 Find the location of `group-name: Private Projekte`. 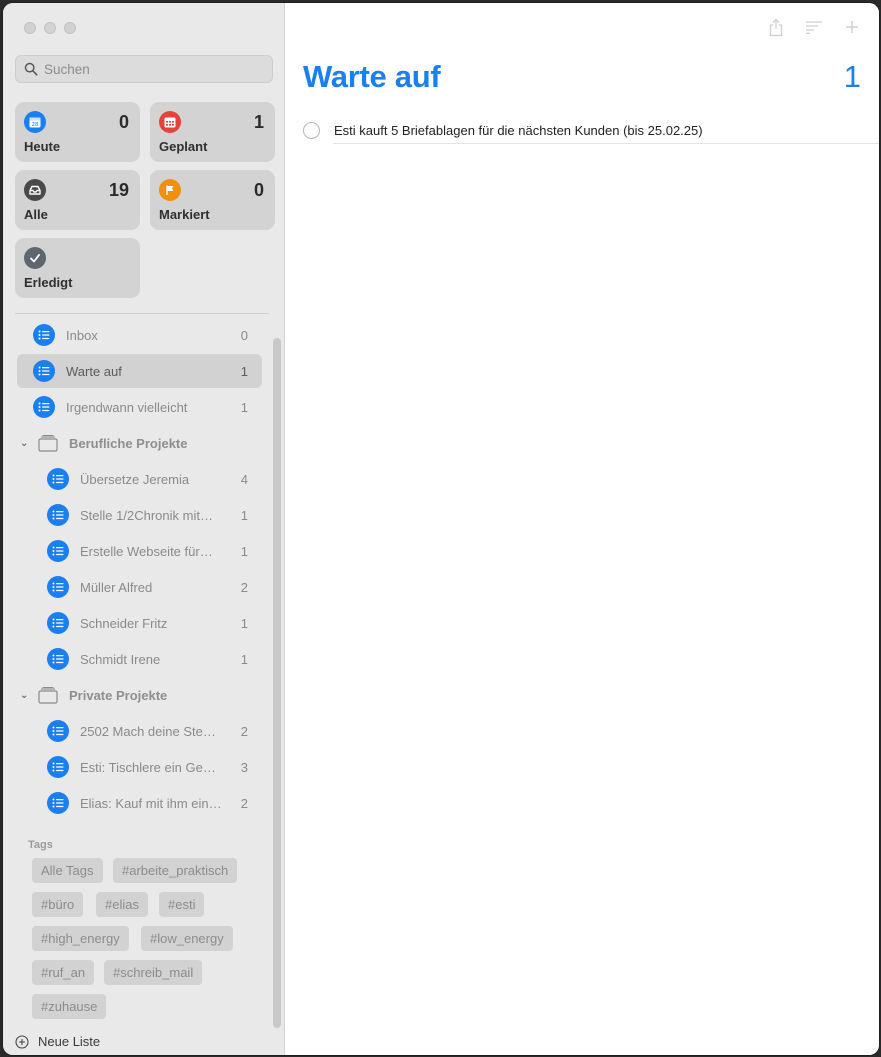

group-name: Private Projekte is located at coordinates (118, 695).